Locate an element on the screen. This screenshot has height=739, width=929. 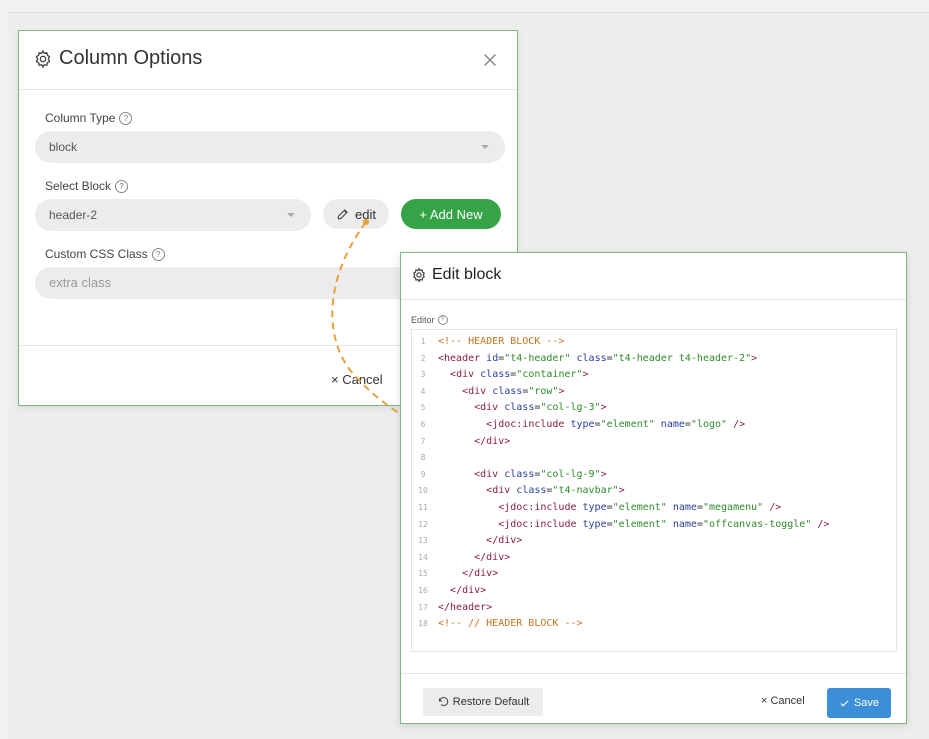
code-text: <div class="t4-navbar"> is located at coordinates (555, 491).